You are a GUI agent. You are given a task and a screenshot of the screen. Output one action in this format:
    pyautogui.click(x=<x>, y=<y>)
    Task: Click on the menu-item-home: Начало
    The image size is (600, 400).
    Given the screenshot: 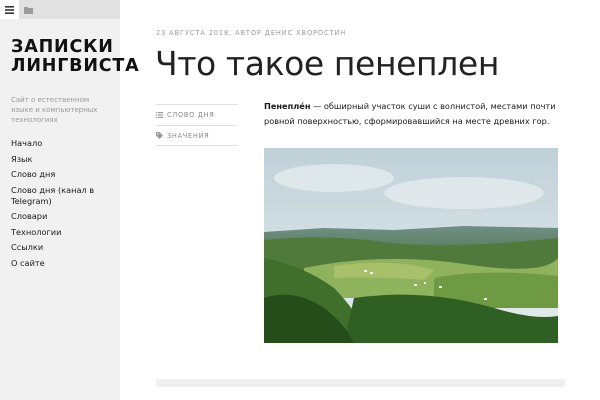 What is the action you would take?
    pyautogui.click(x=63, y=143)
    